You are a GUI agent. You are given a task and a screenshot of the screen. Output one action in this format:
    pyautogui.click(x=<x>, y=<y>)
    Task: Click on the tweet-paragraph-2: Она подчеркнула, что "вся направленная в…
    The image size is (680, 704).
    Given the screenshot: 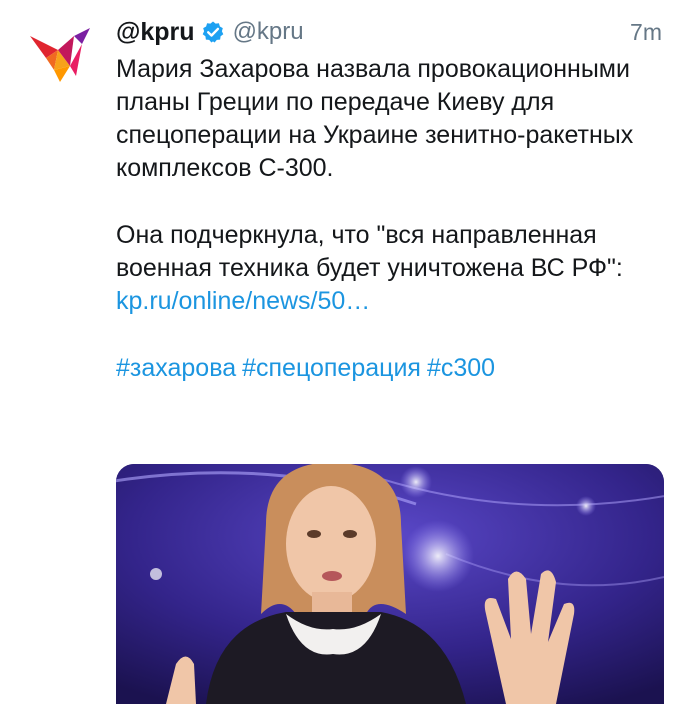 What is the action you would take?
    pyautogui.click(x=369, y=251)
    